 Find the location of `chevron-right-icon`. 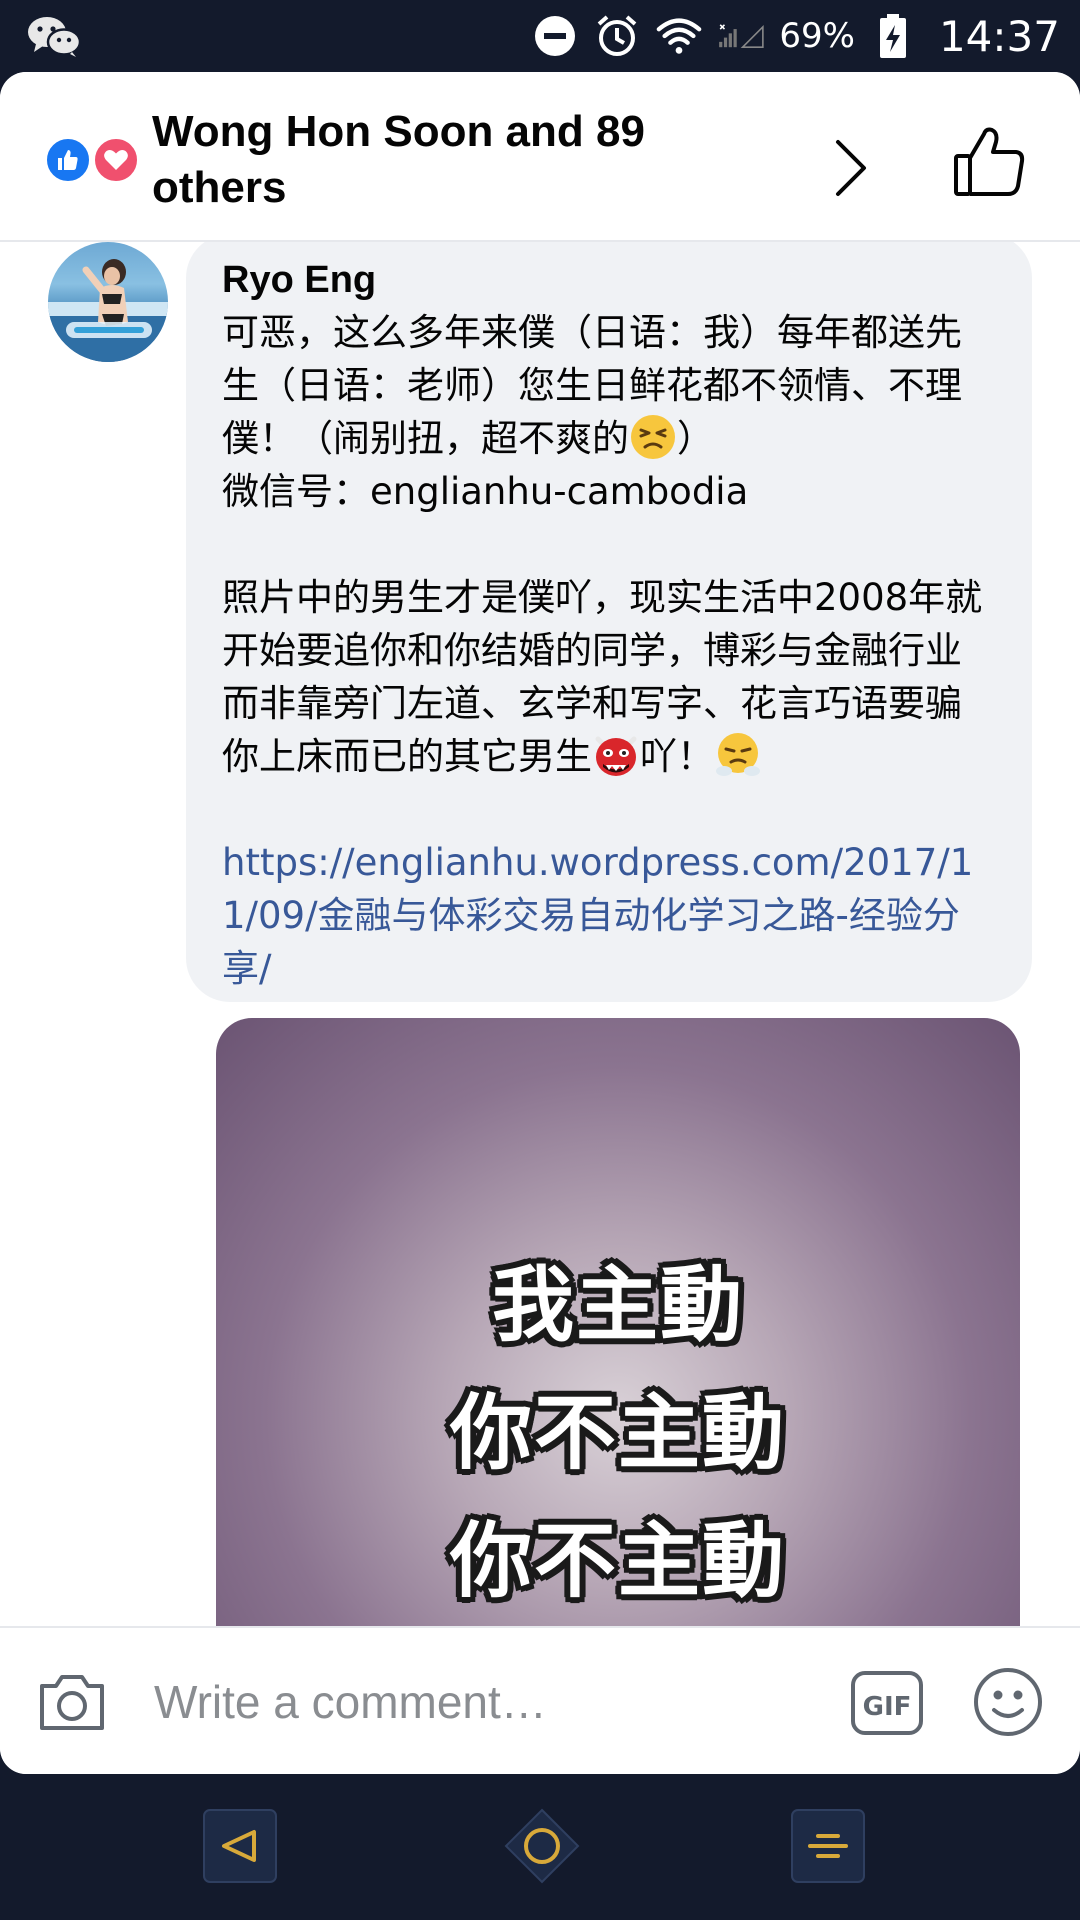

chevron-right-icon is located at coordinates (850, 168).